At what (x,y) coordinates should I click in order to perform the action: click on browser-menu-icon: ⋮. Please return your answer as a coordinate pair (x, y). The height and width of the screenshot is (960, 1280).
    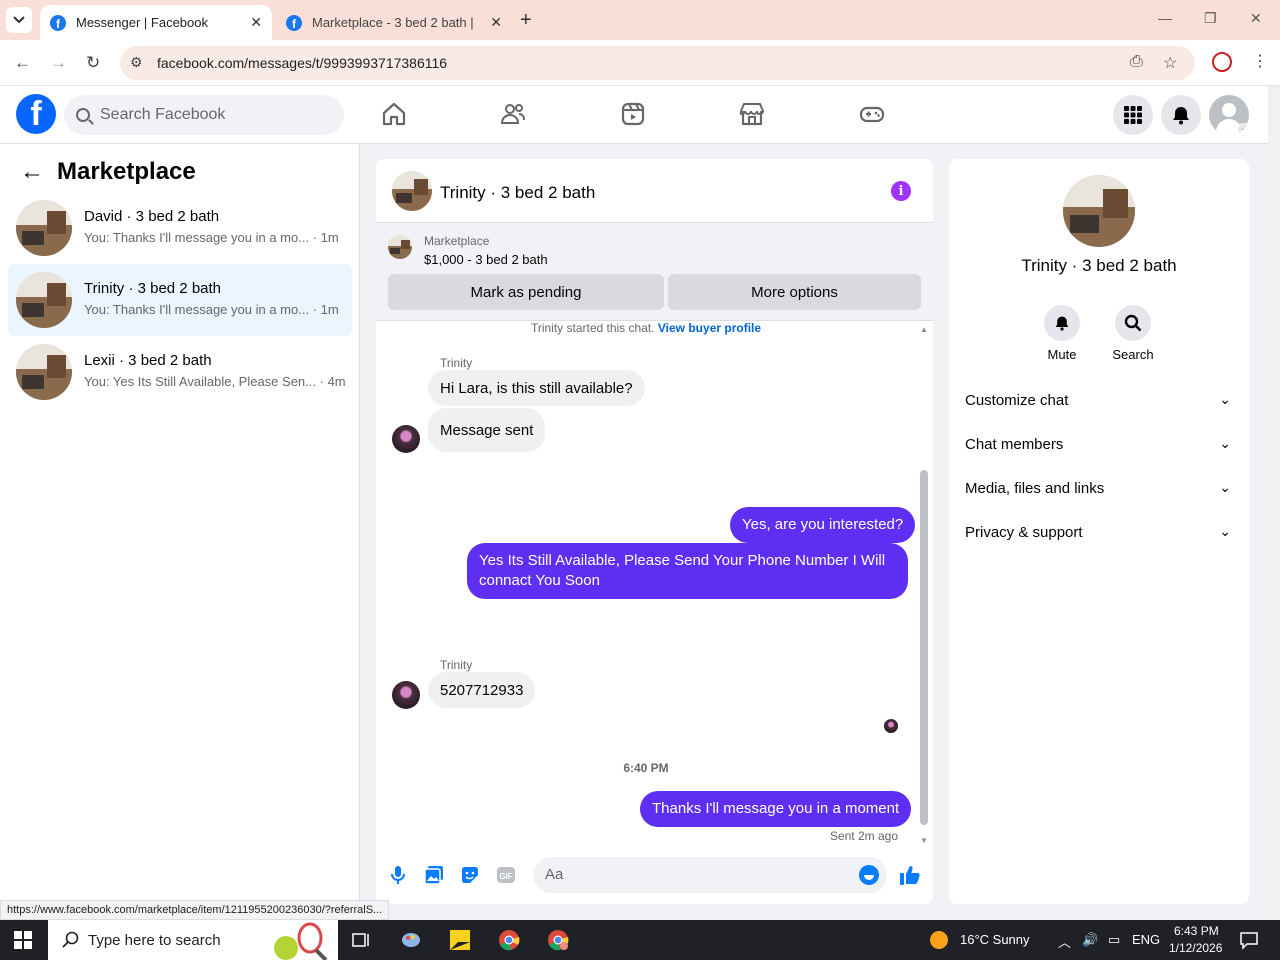
    Looking at the image, I should click on (1260, 61).